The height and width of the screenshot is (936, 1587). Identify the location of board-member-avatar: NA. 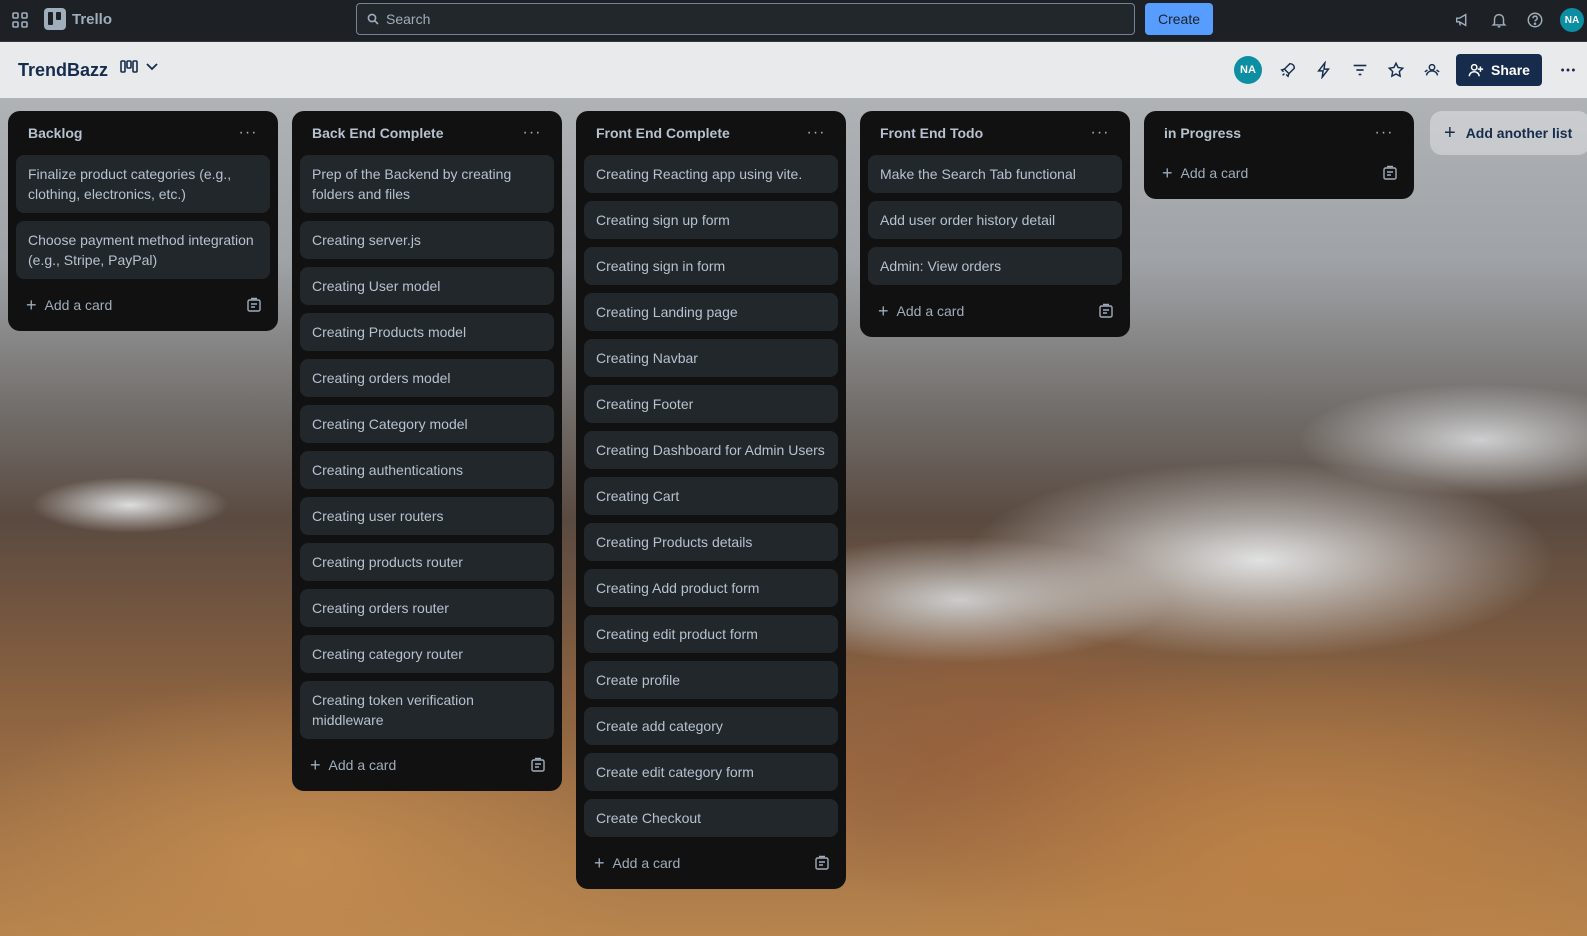
(1248, 70).